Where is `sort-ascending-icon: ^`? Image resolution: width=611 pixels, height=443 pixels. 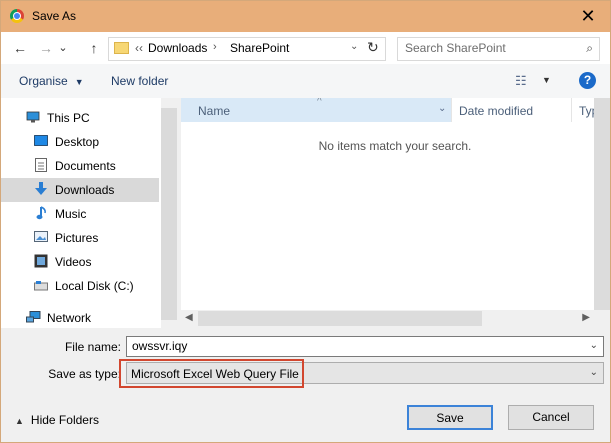 sort-ascending-icon: ^ is located at coordinates (319, 102).